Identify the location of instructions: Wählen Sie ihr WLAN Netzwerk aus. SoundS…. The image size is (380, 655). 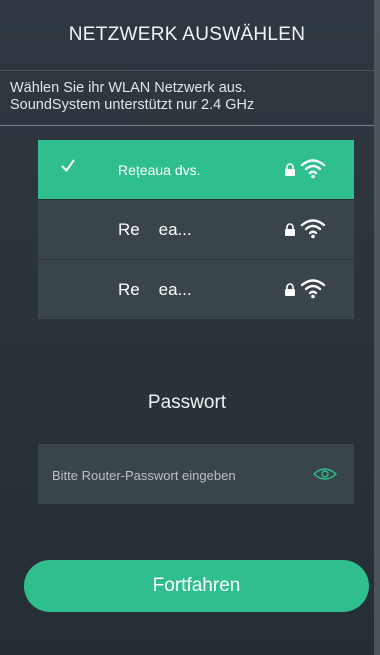
(187, 98).